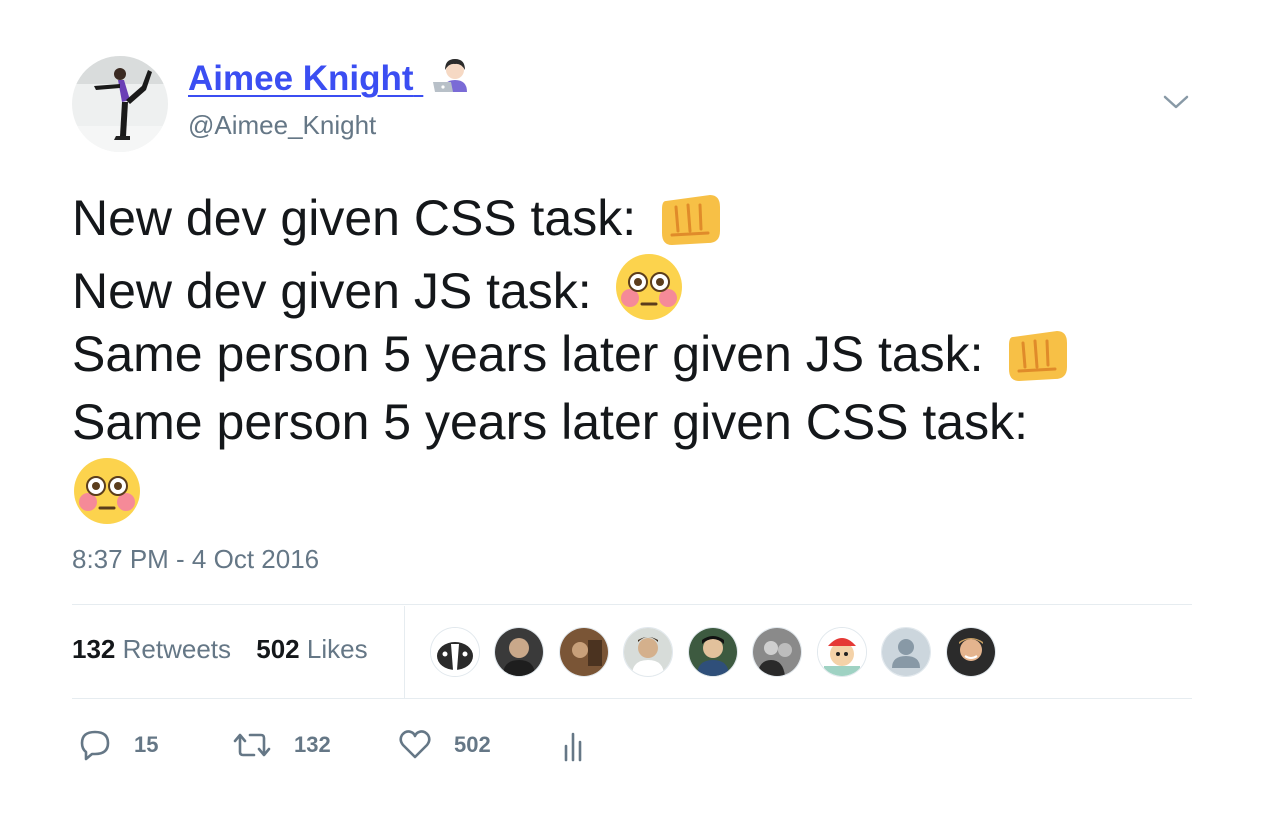 This screenshot has width=1268, height=822. What do you see at coordinates (195, 559) in the screenshot?
I see `tweet-timestamp: 8:37 PM - 4 Oct 2016` at bounding box center [195, 559].